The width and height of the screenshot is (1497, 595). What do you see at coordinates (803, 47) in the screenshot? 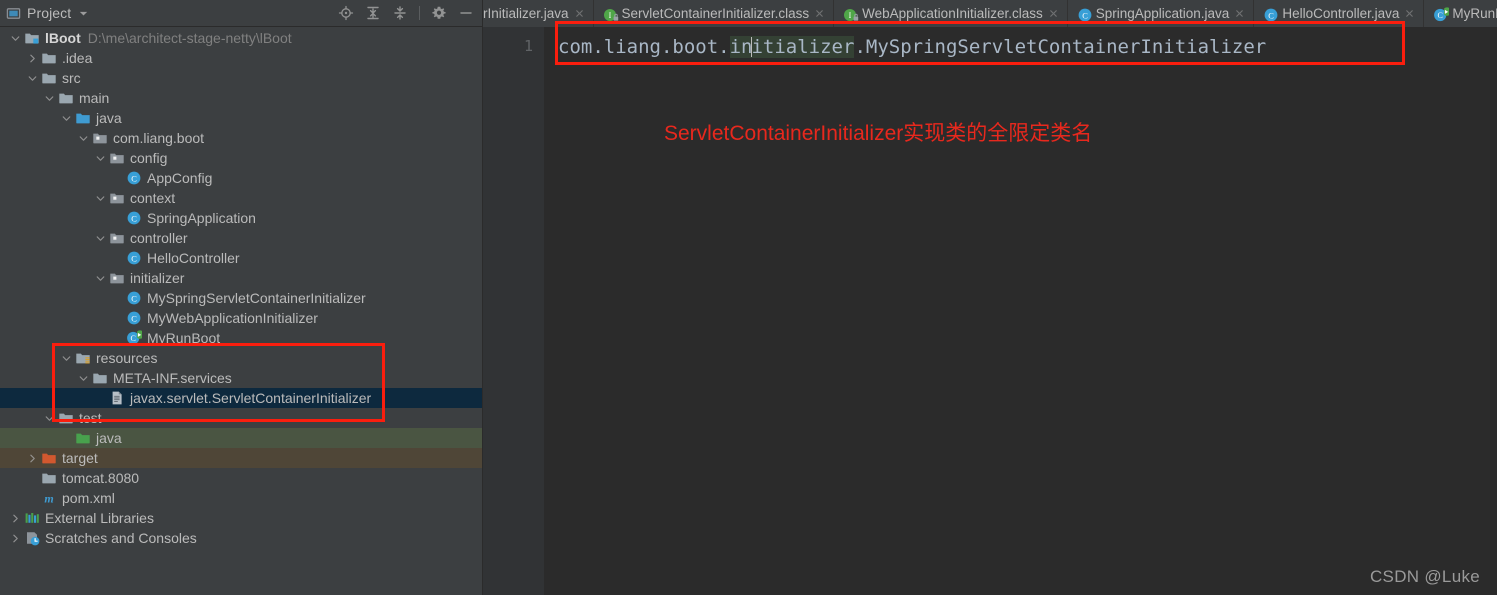
I see `ident-after-caret: itializer` at bounding box center [803, 47].